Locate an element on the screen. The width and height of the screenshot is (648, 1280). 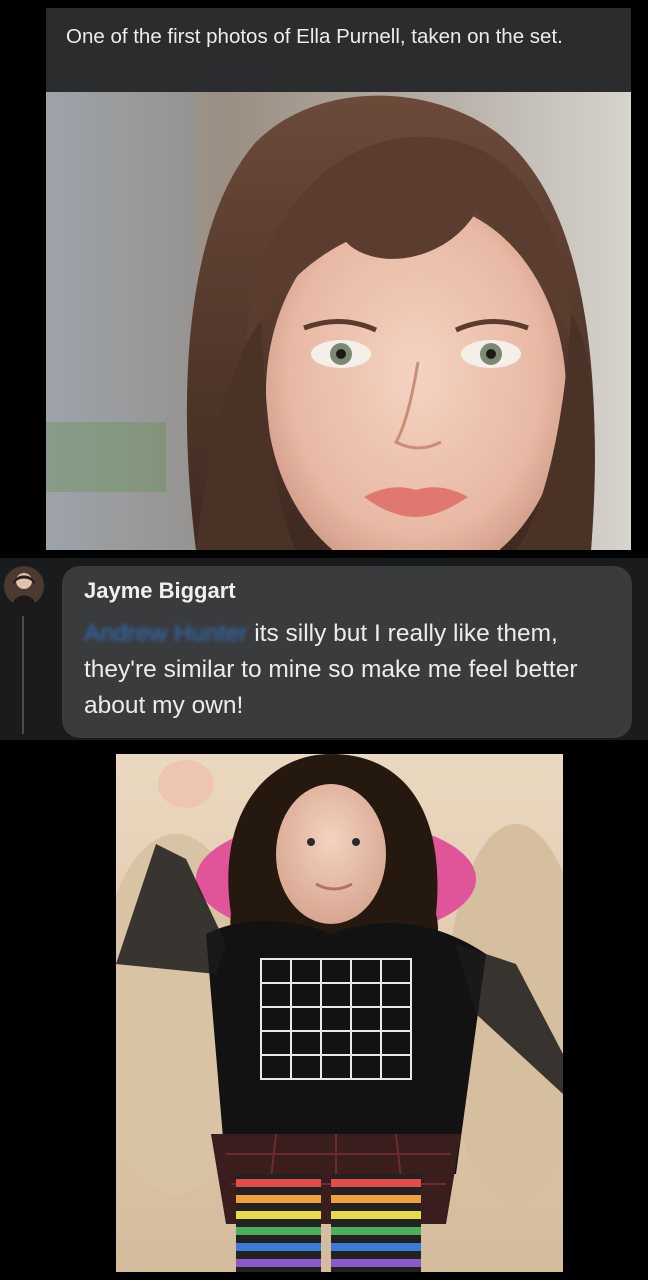
commenter-name: Jayme Biggart is located at coordinates (160, 591).